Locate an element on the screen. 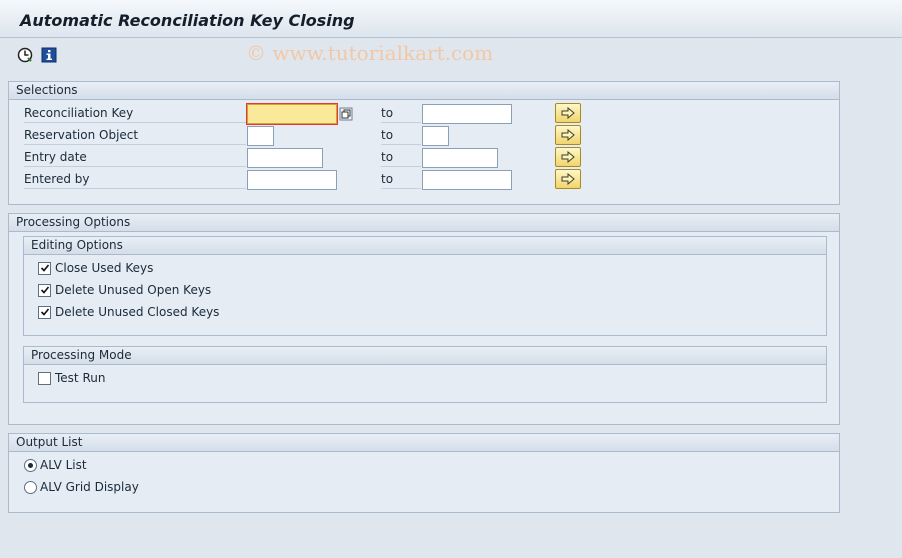 Image resolution: width=902 pixels, height=558 pixels. processing-mode-group: Processing Mode Test Run is located at coordinates (425, 374).